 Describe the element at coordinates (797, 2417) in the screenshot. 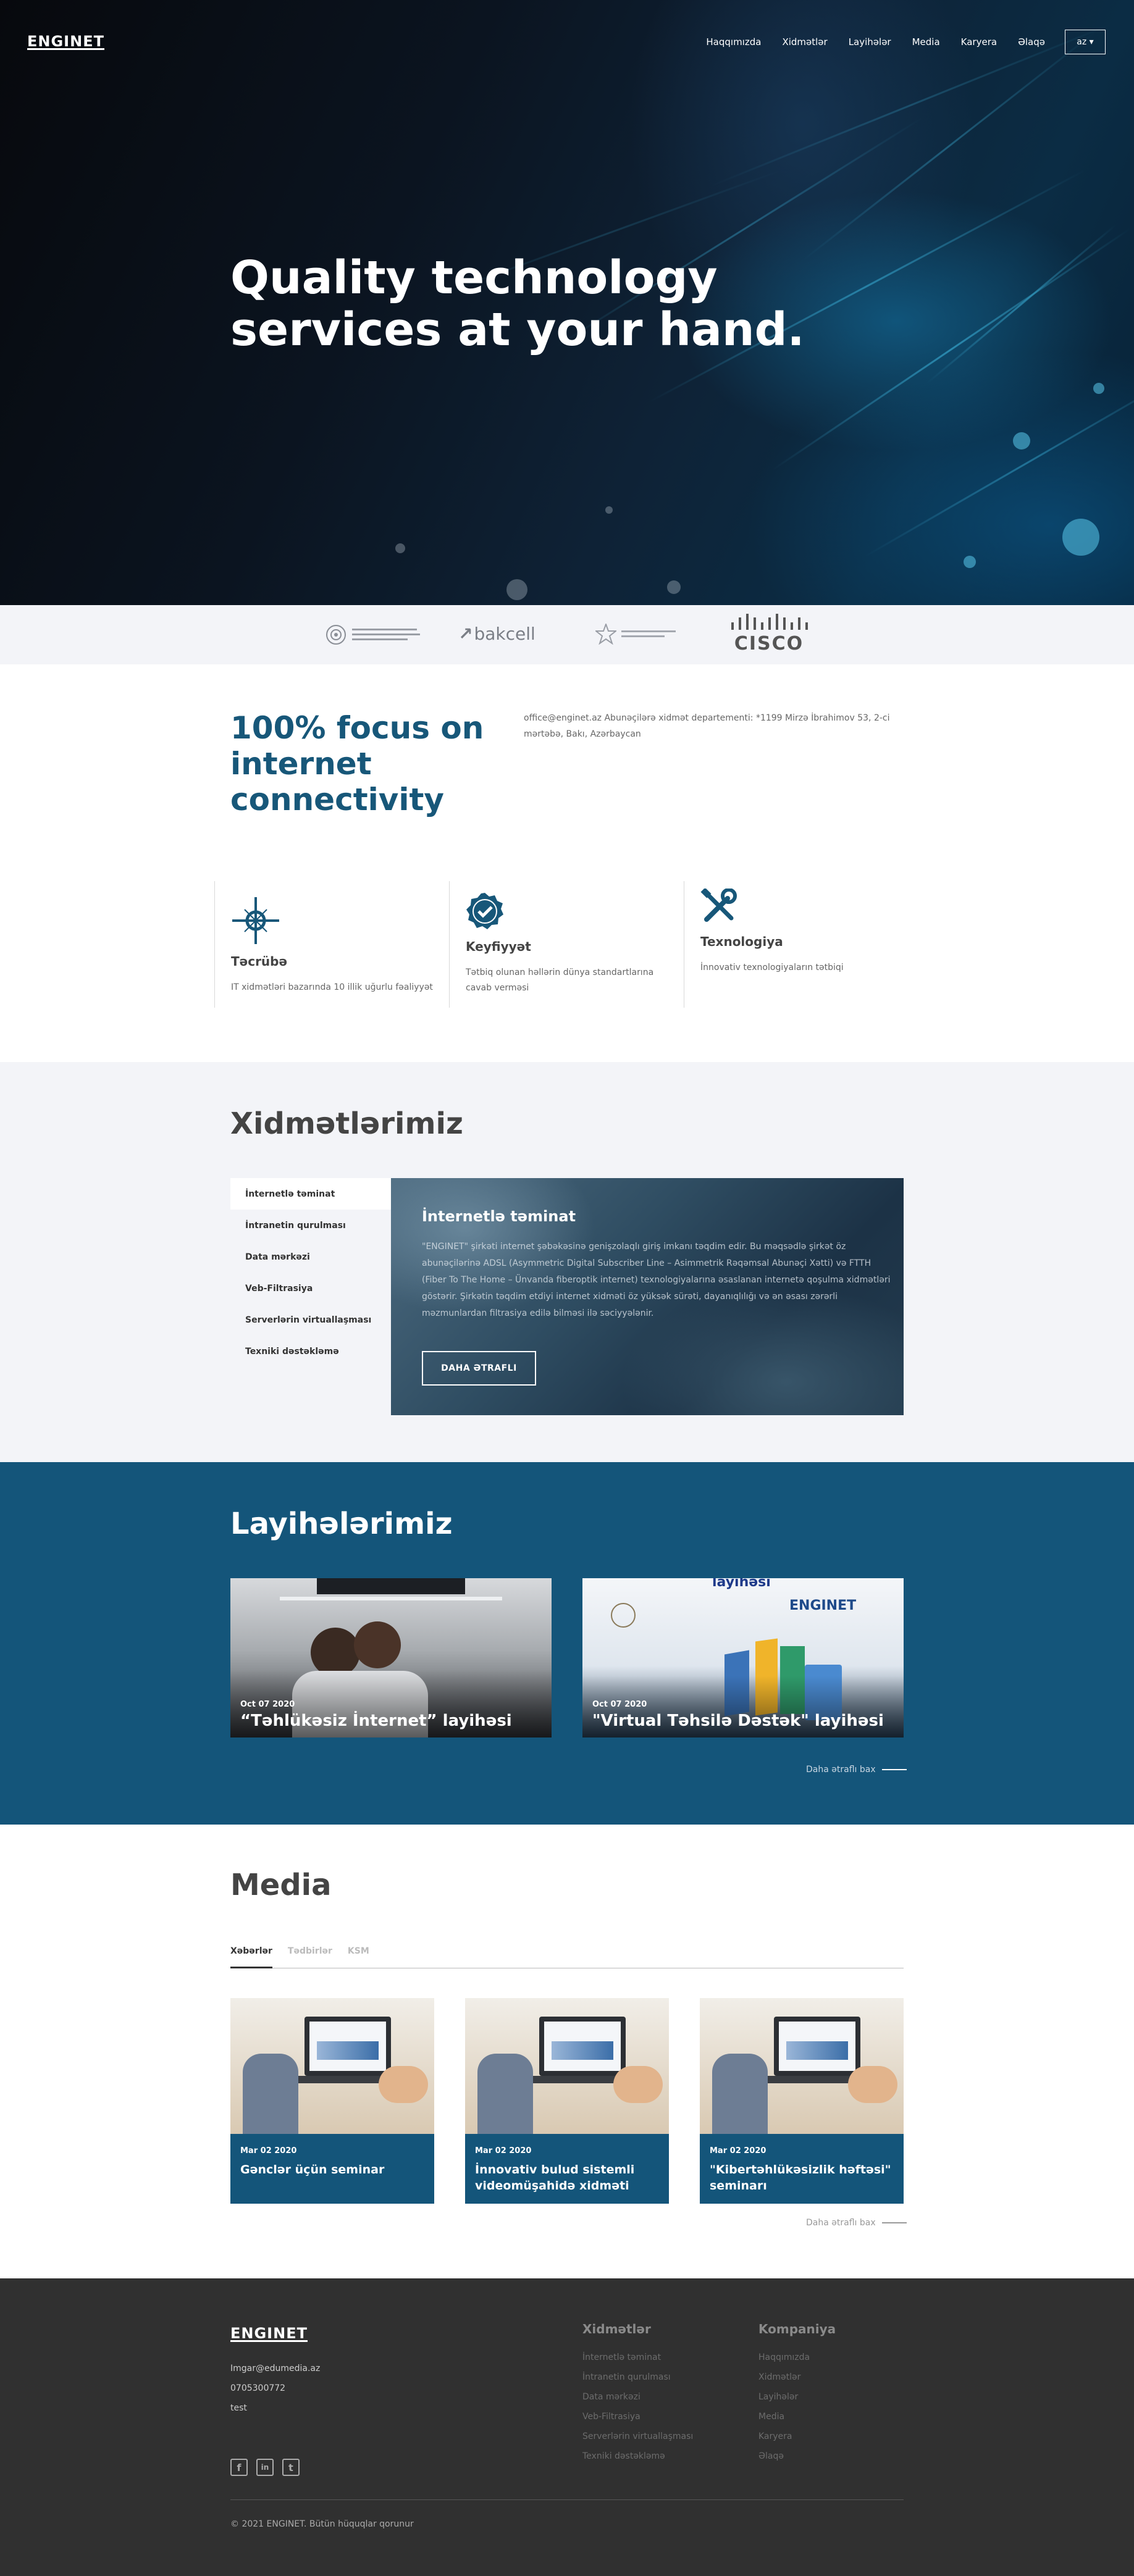

I see `footer-link: Media` at that location.